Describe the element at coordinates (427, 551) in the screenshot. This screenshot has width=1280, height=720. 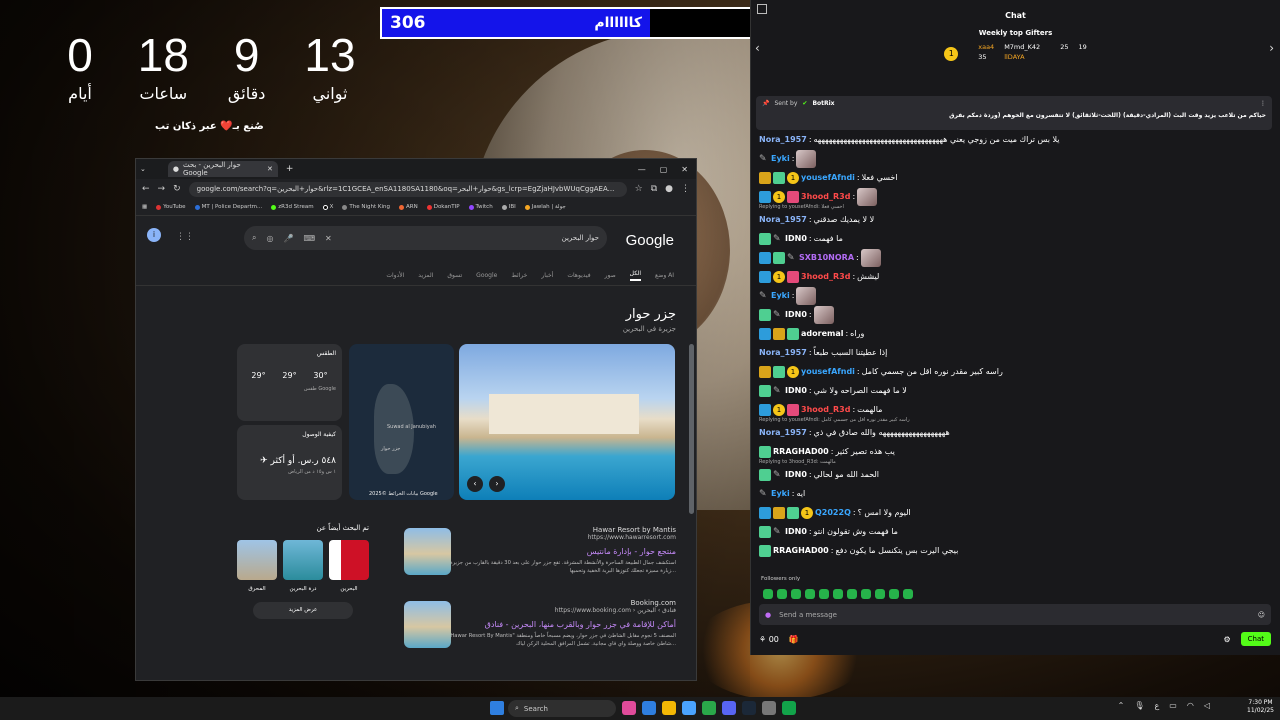
I see `result-thumbnail` at that location.